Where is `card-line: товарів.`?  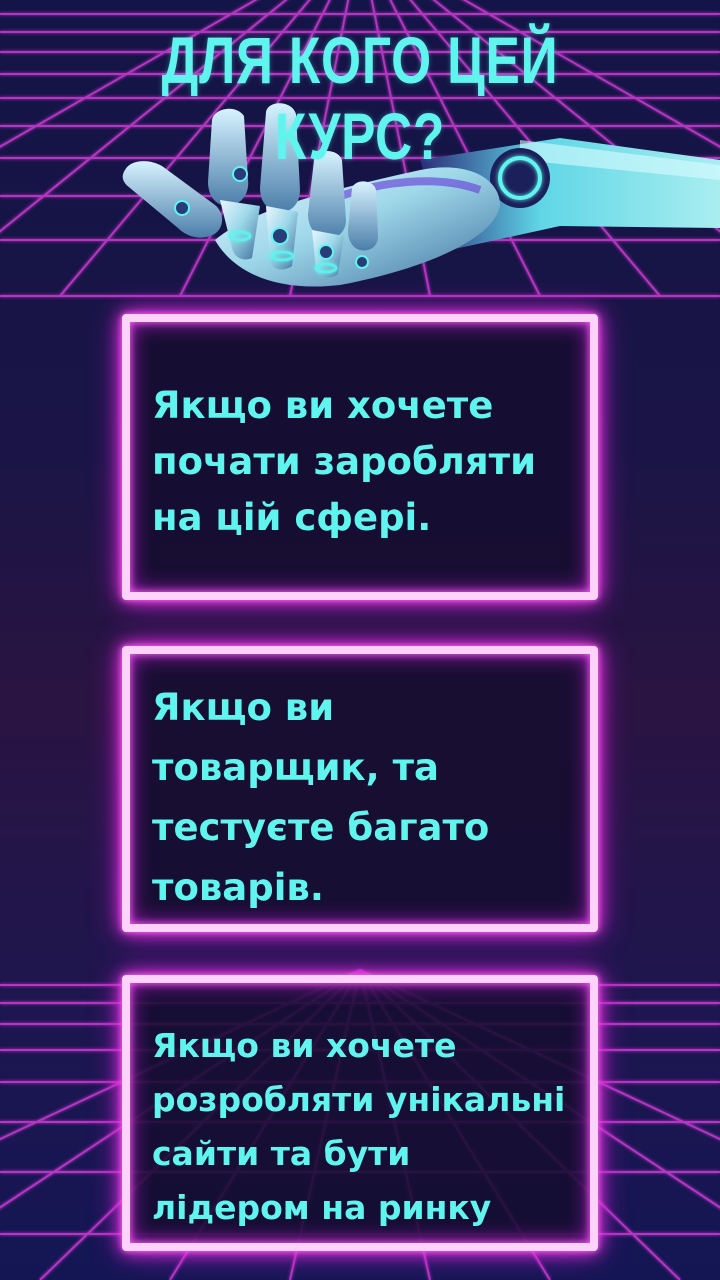
card-line: товарів. is located at coordinates (238, 887).